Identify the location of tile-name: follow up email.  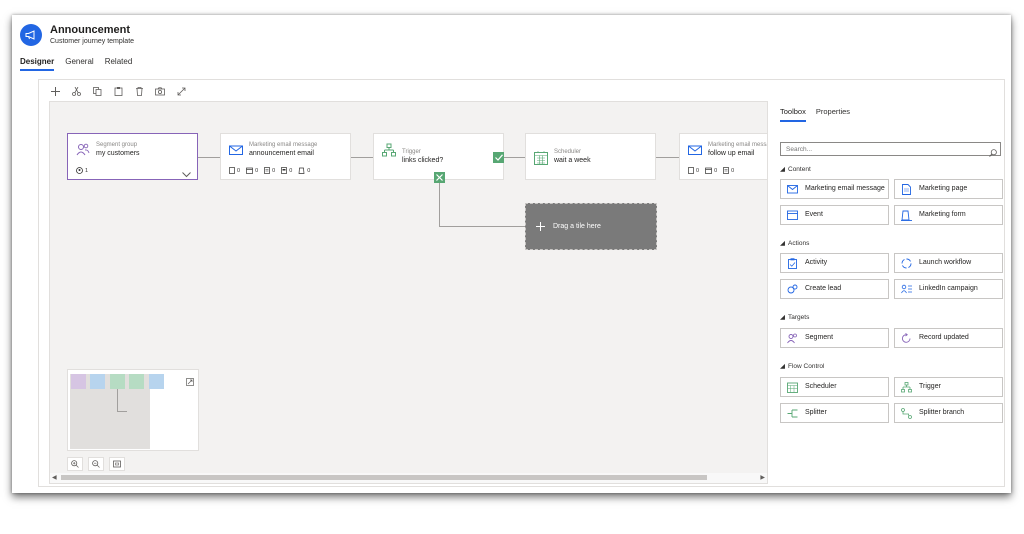
(731, 153).